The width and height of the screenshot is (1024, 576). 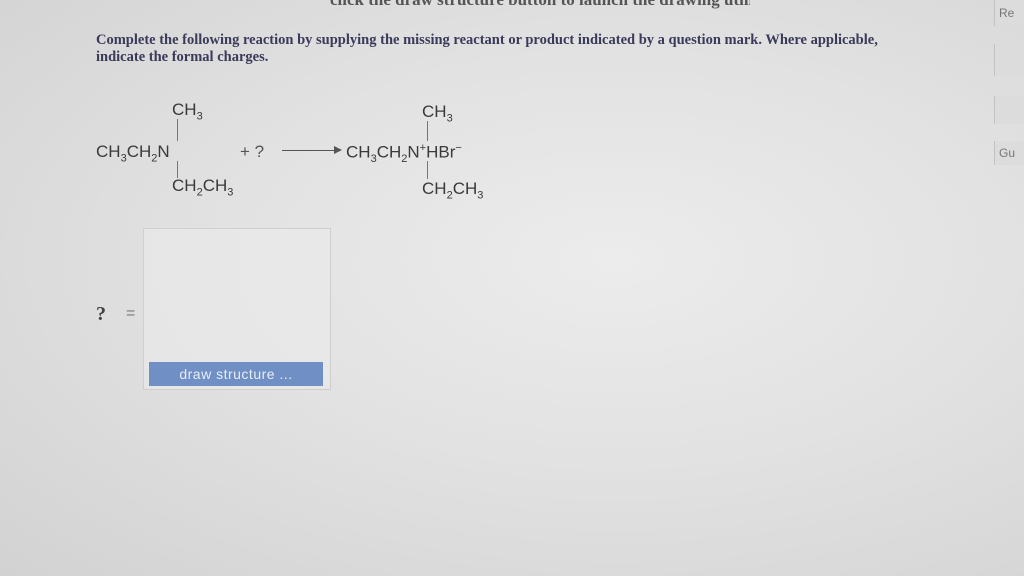 I want to click on side-tab-guide: Gu, so click(x=1009, y=153).